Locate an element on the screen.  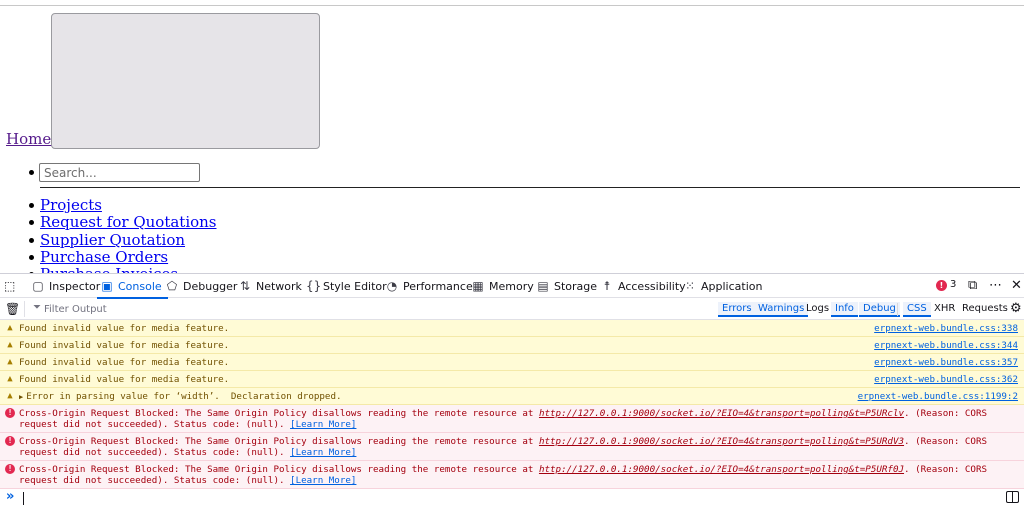
tab-network: ⇅ Network is located at coordinates (270, 286).